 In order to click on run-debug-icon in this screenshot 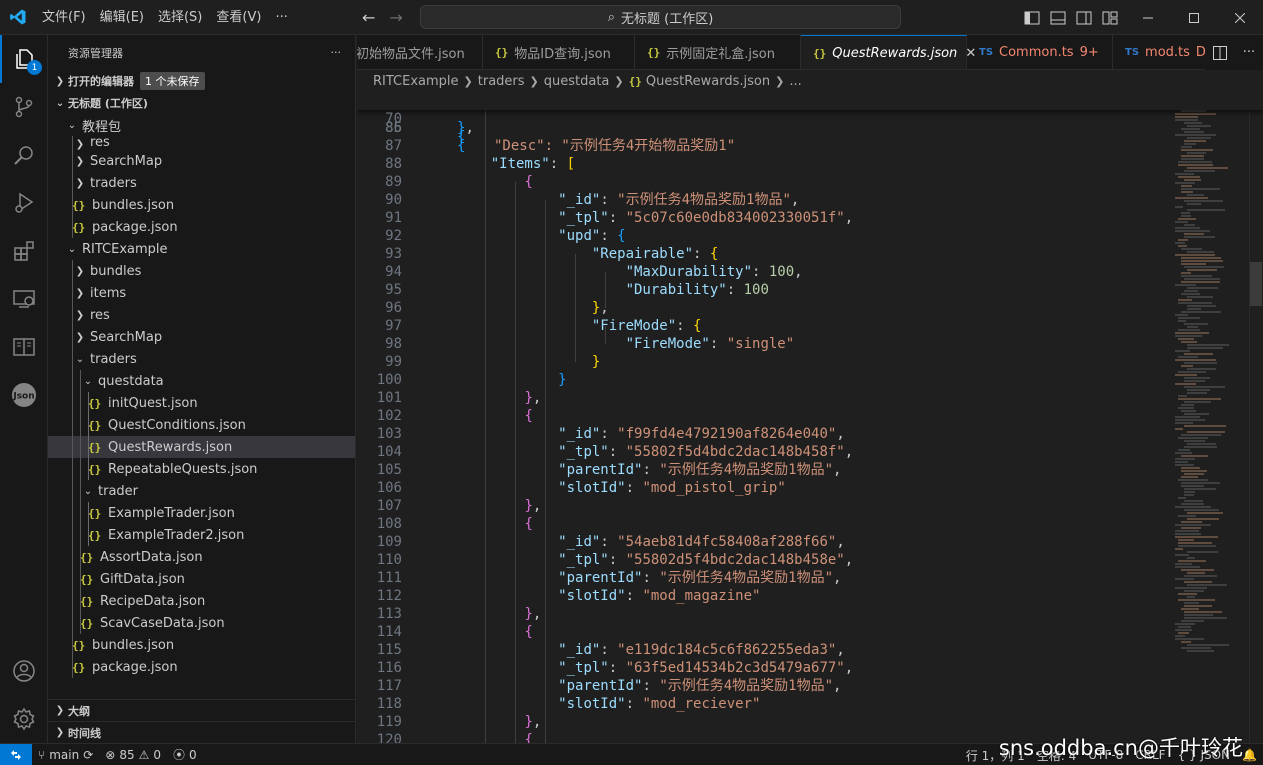, I will do `click(24, 203)`.